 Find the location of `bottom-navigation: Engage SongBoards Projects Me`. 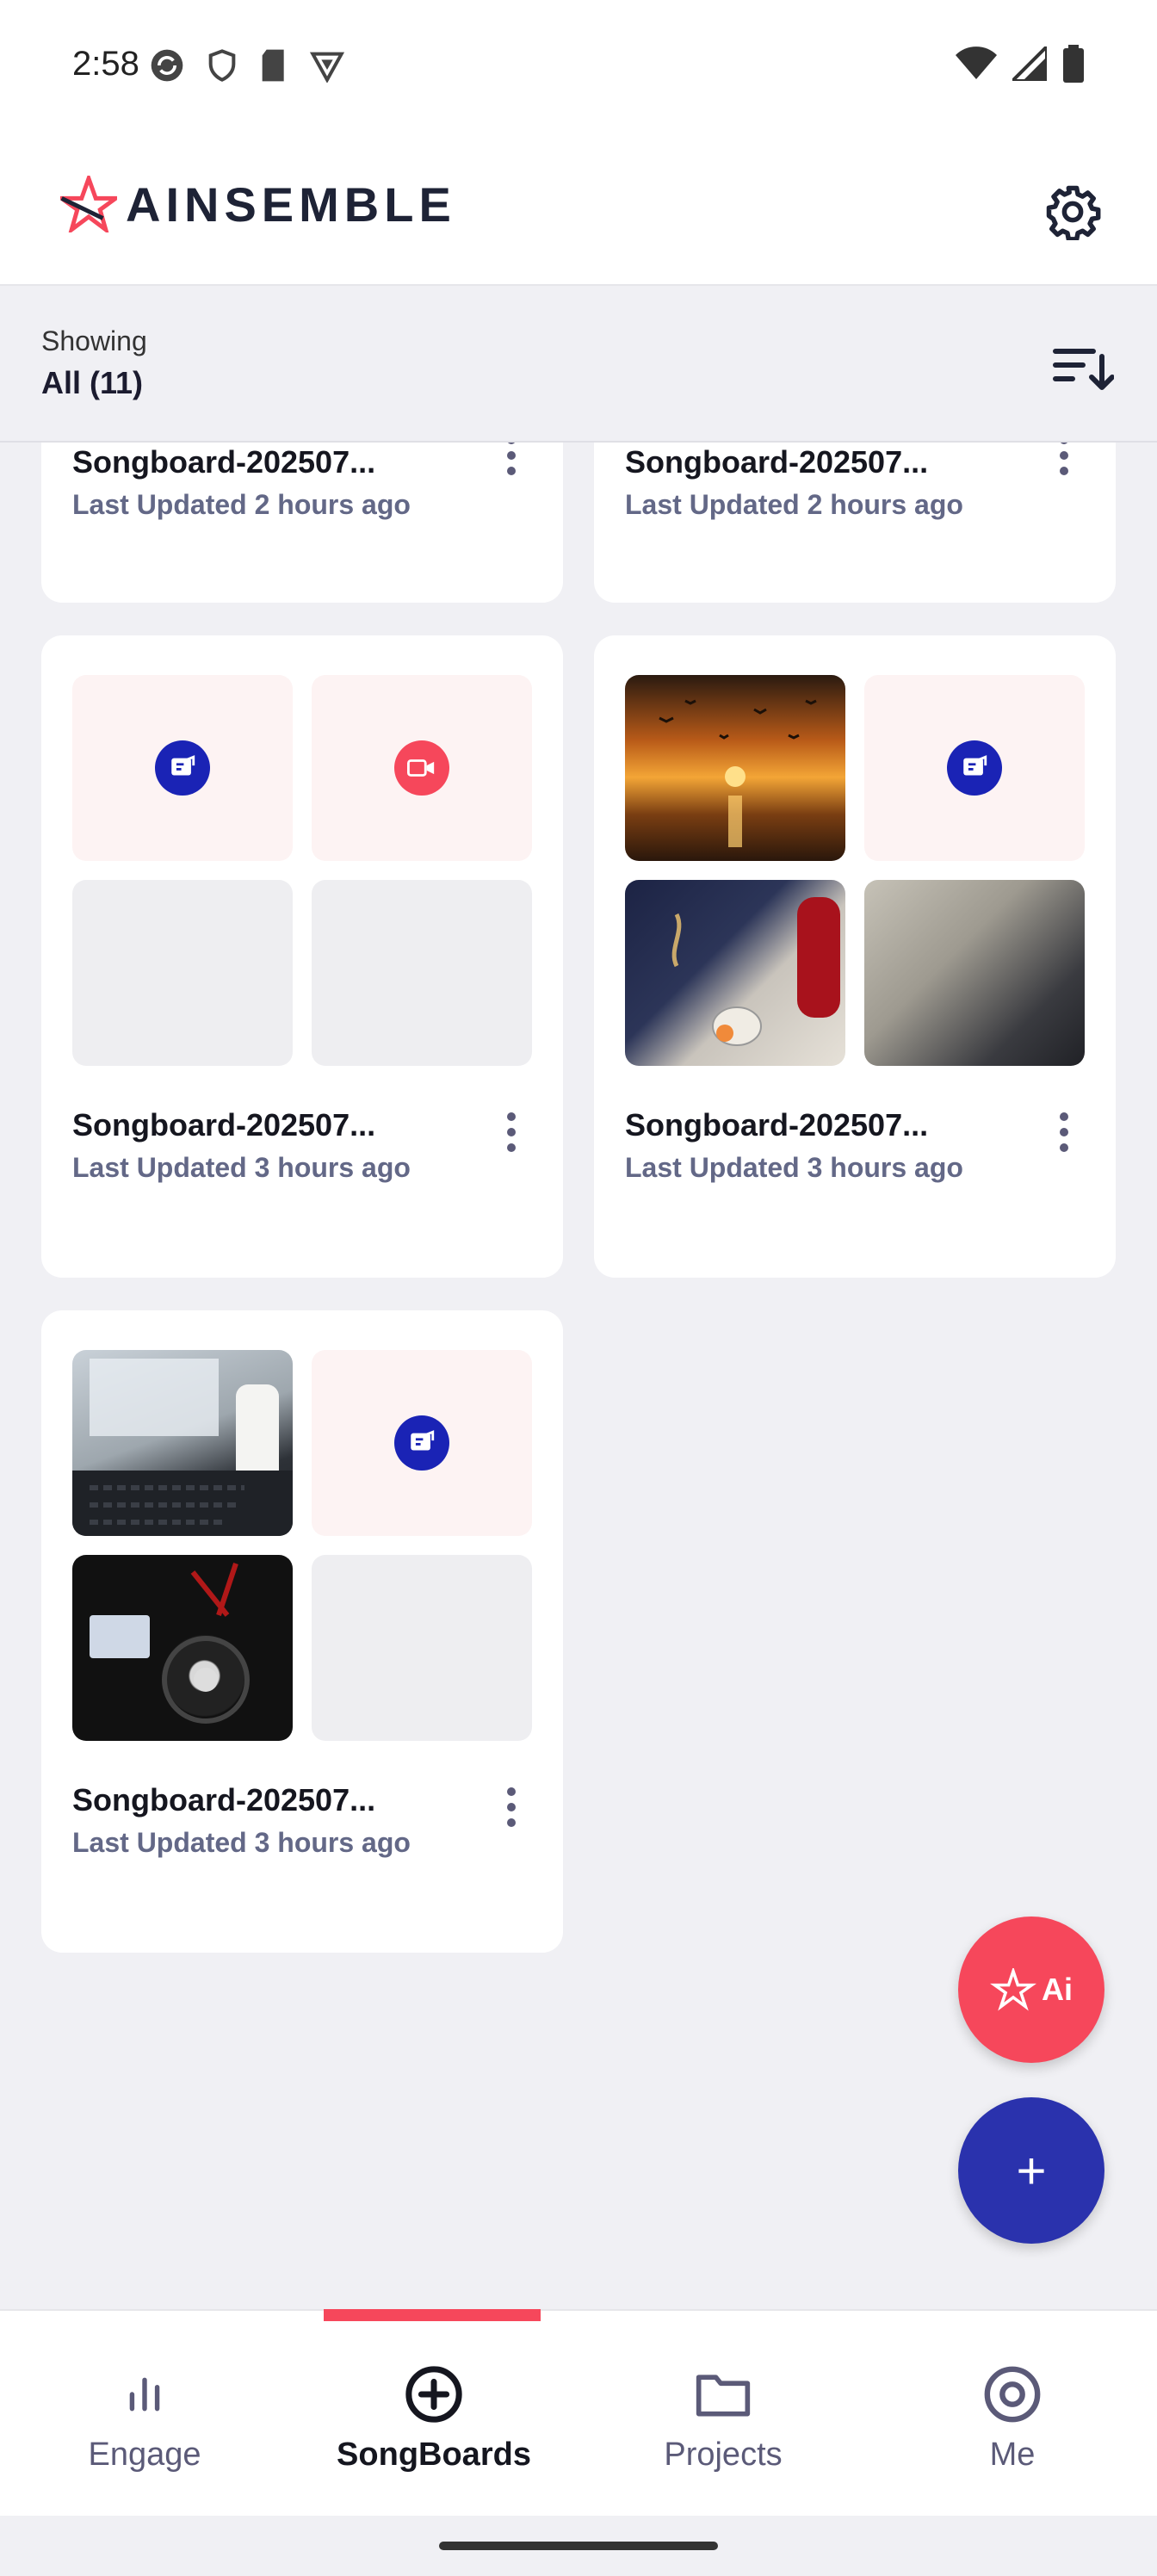

bottom-navigation: Engage SongBoards Projects Me is located at coordinates (579, 2412).